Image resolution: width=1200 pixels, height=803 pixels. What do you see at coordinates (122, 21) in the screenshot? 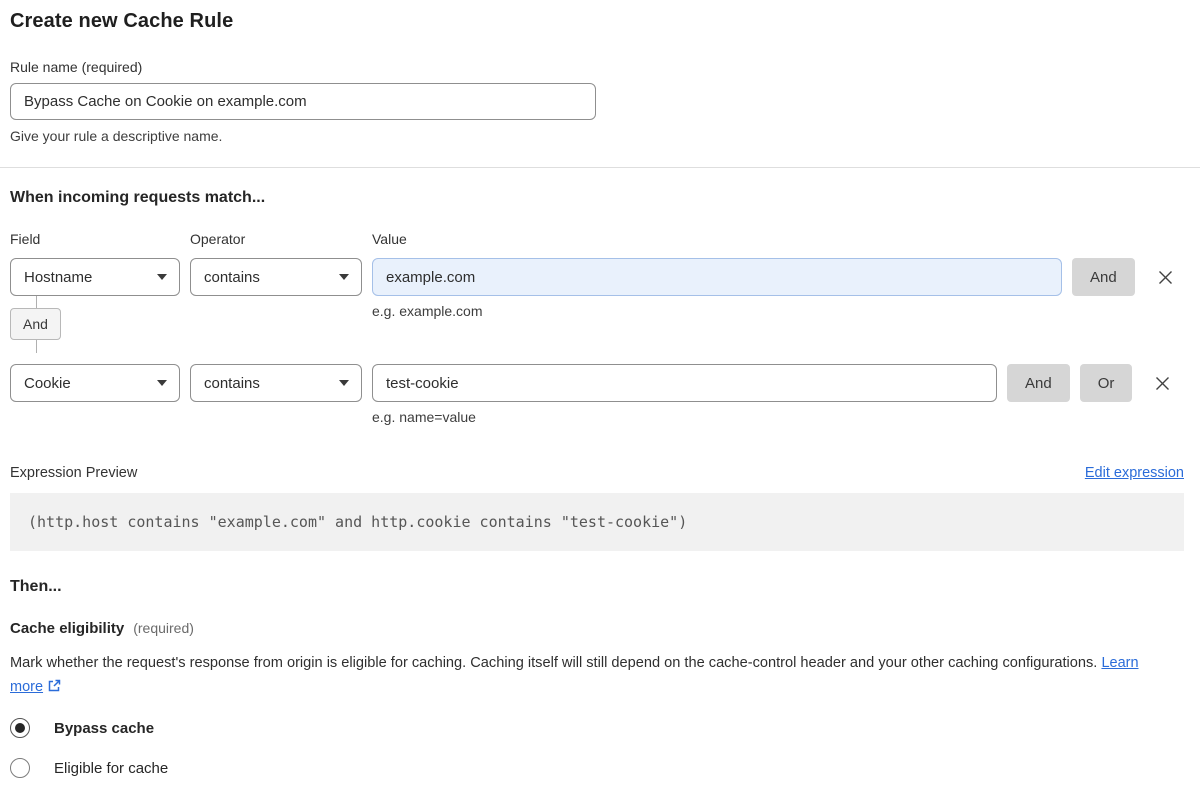
I see `page-title: Create new Cache Rule` at bounding box center [122, 21].